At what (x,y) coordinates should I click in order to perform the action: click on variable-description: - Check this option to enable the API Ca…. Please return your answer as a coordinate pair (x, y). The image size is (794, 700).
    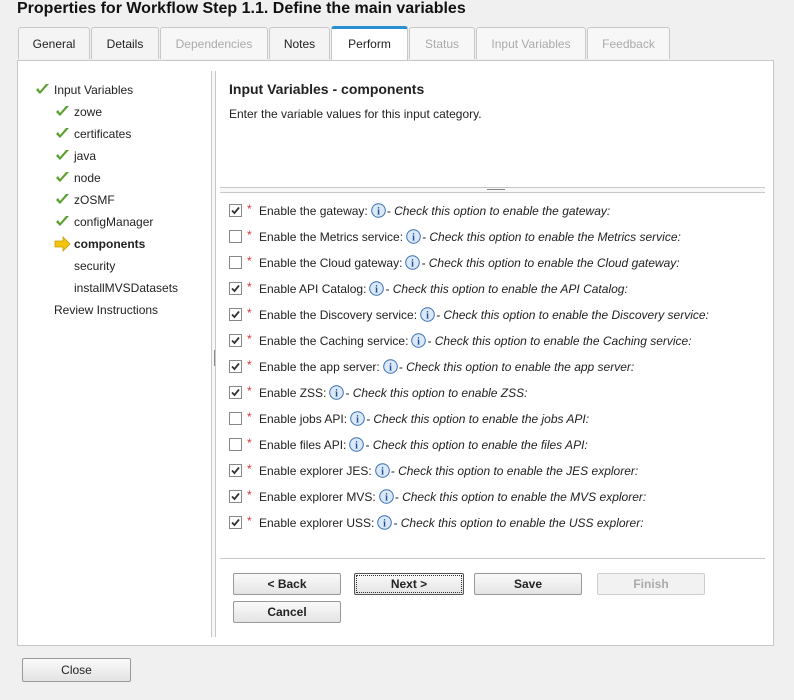
    Looking at the image, I should click on (506, 289).